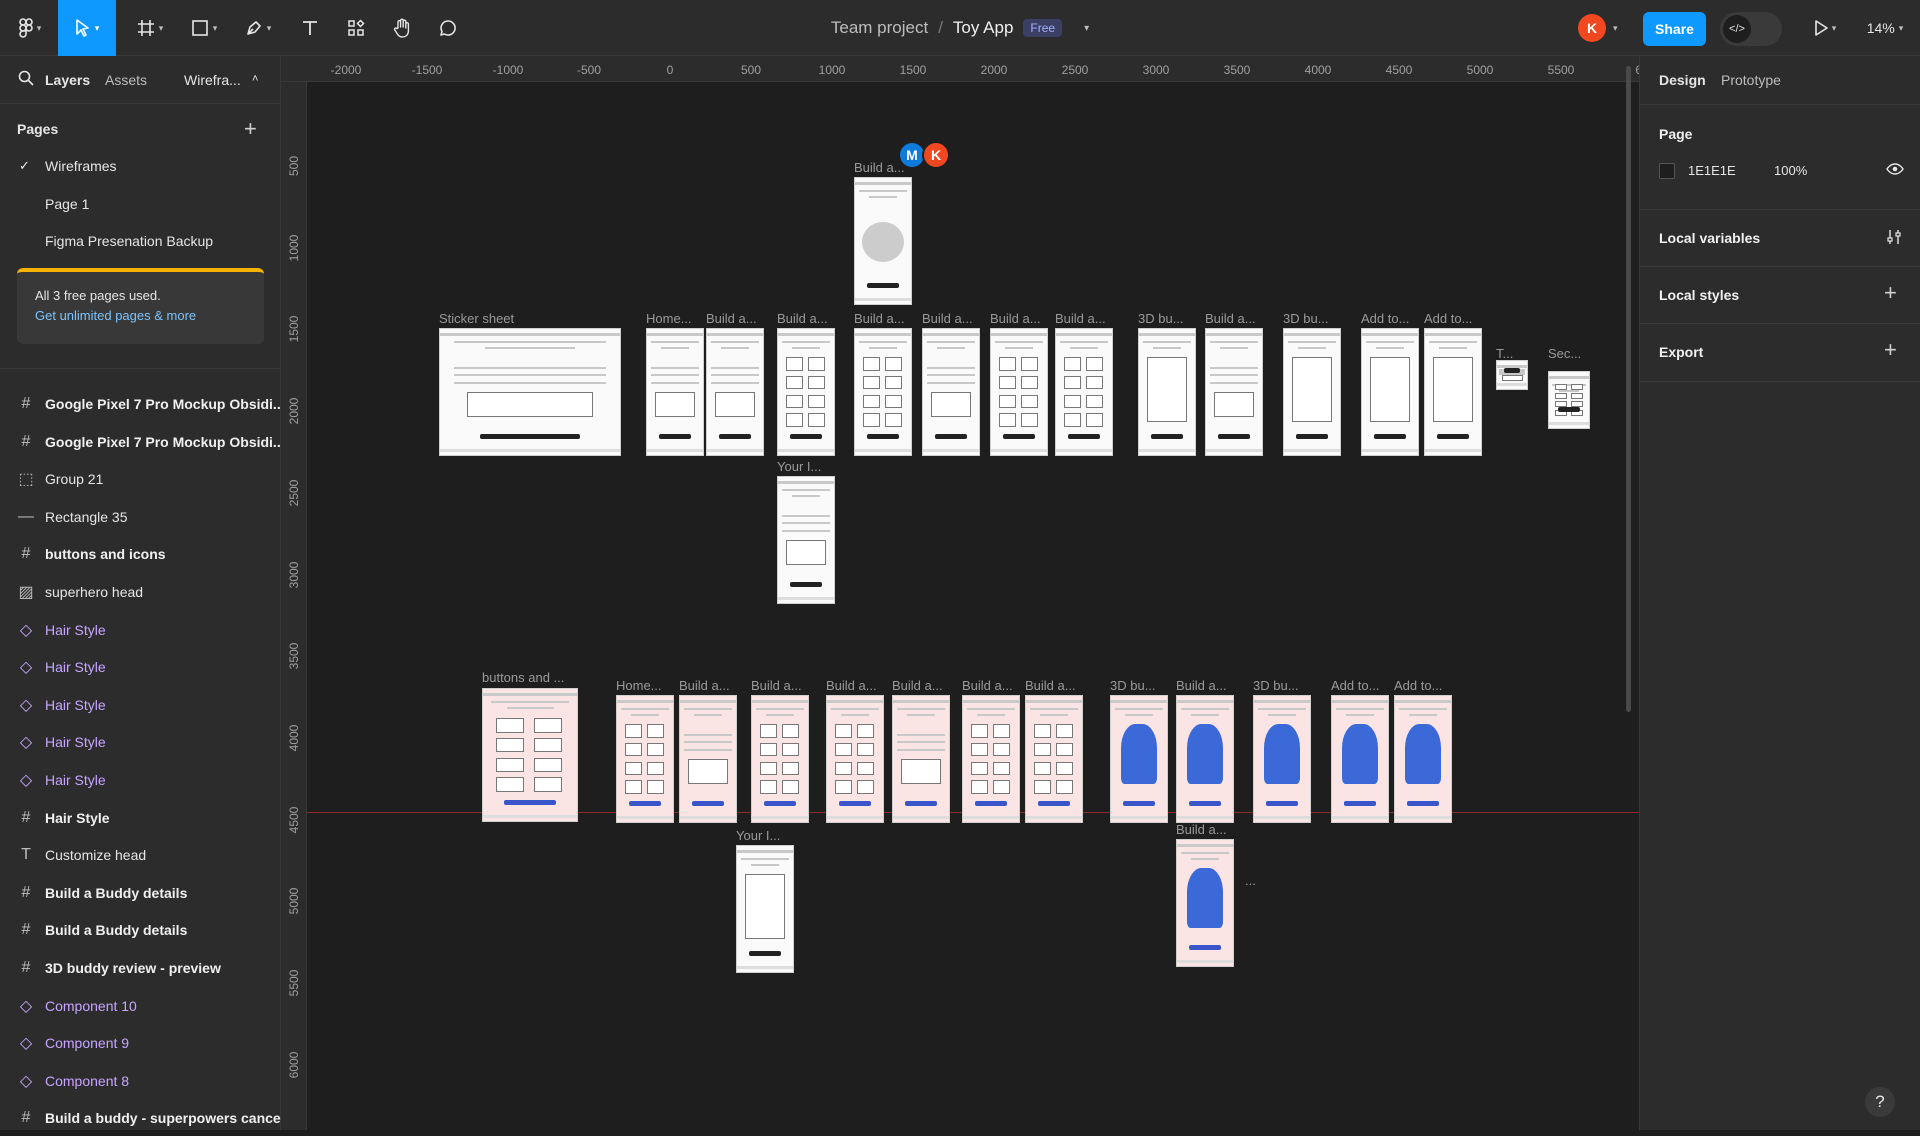 This screenshot has height=1136, width=1920. What do you see at coordinates (1885, 28) in the screenshot?
I see `zoom-menu: 14% ▾` at bounding box center [1885, 28].